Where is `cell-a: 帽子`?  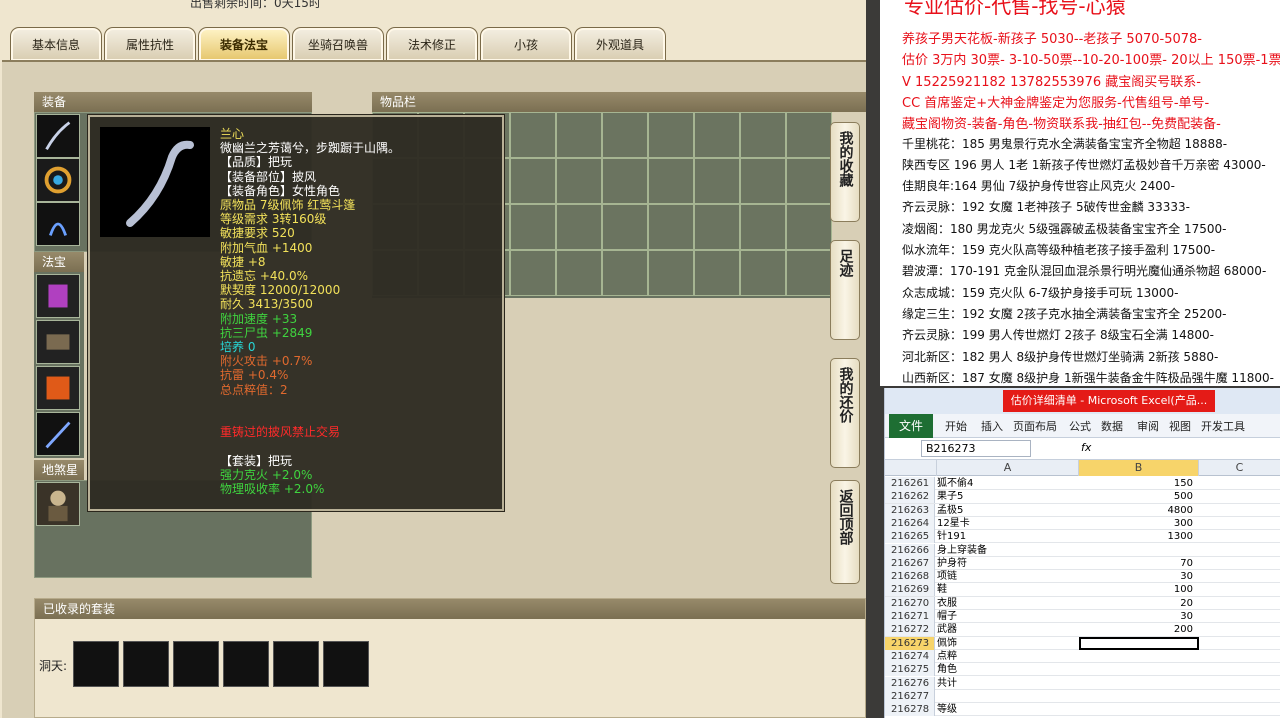
cell-a: 帽子 is located at coordinates (1008, 616).